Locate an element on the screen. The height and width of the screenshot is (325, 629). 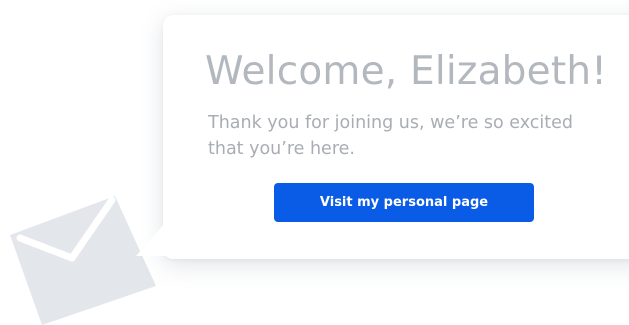
visit-personal-page-button: Visit my personal page is located at coordinates (404, 202).